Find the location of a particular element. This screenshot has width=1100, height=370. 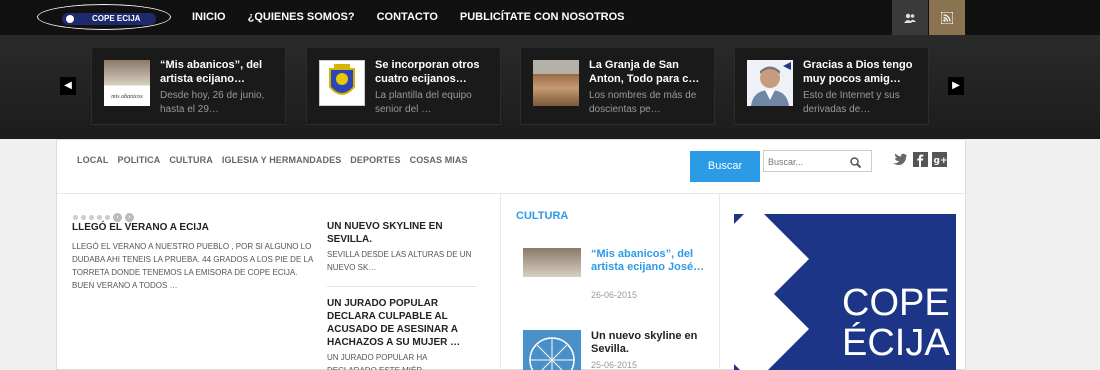

category-link: IGLESIA Y HERMANDADES is located at coordinates (281, 160).